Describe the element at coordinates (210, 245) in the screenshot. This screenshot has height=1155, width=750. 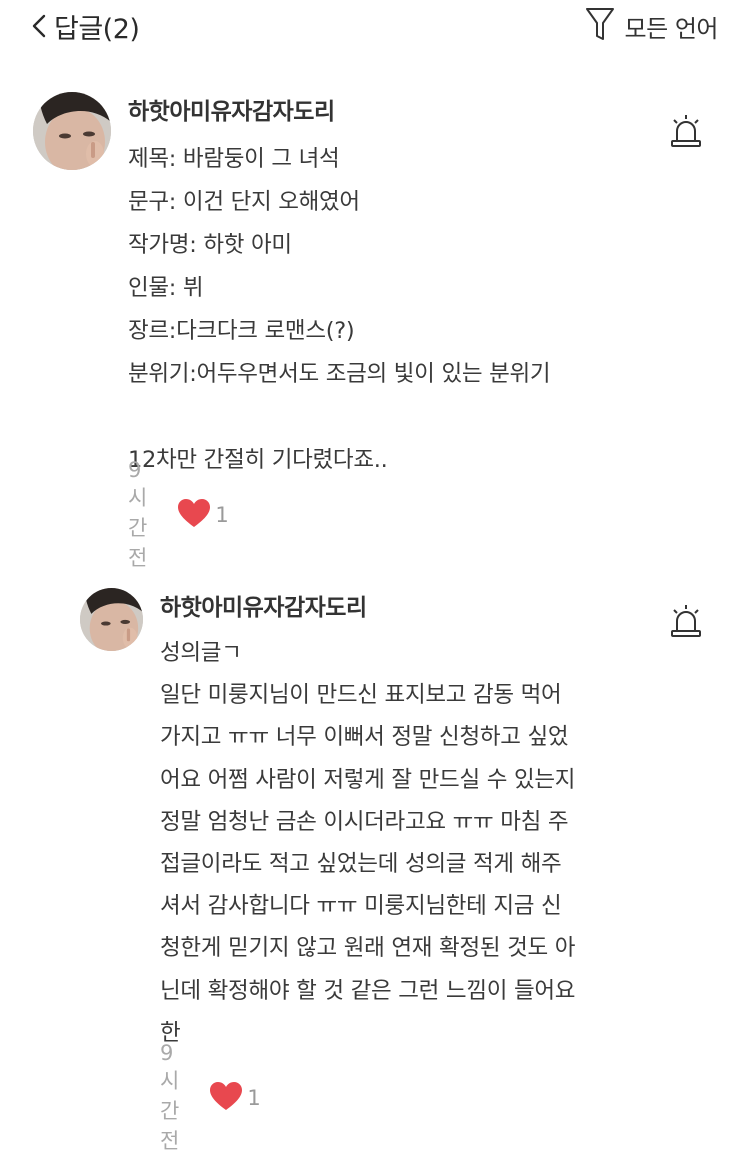
I see `comment-line: 작가명: 하핫 아미` at that location.